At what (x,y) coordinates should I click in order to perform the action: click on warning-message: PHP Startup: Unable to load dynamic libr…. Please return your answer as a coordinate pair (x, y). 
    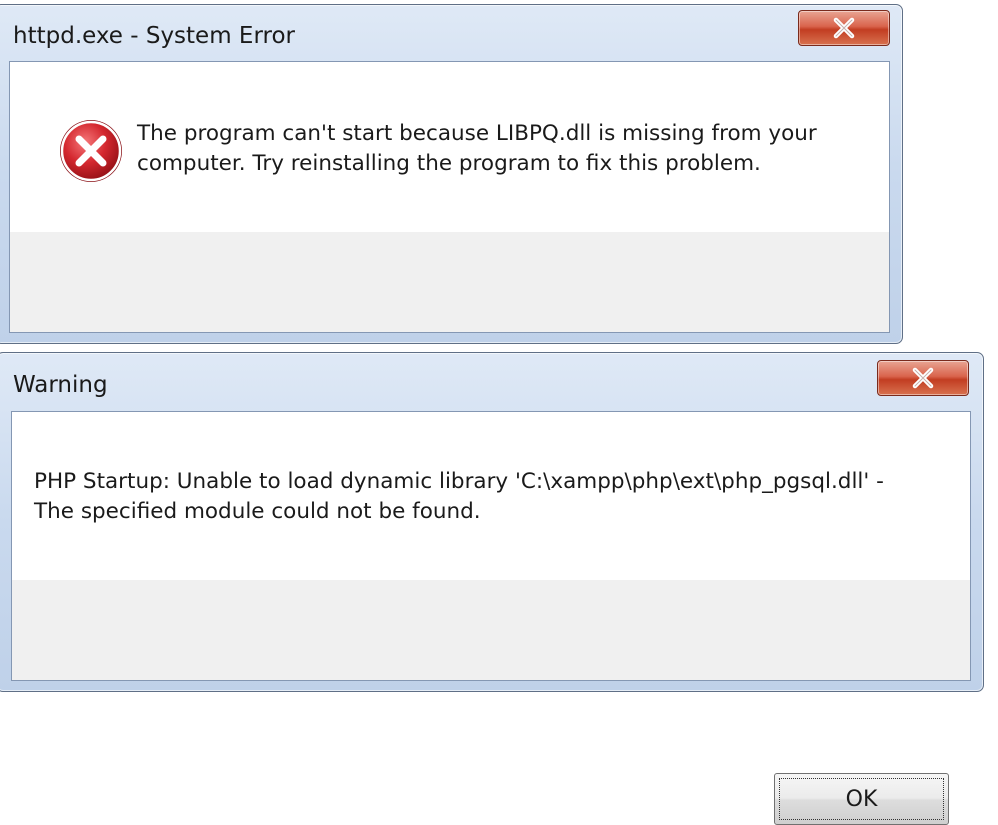
    Looking at the image, I should click on (459, 497).